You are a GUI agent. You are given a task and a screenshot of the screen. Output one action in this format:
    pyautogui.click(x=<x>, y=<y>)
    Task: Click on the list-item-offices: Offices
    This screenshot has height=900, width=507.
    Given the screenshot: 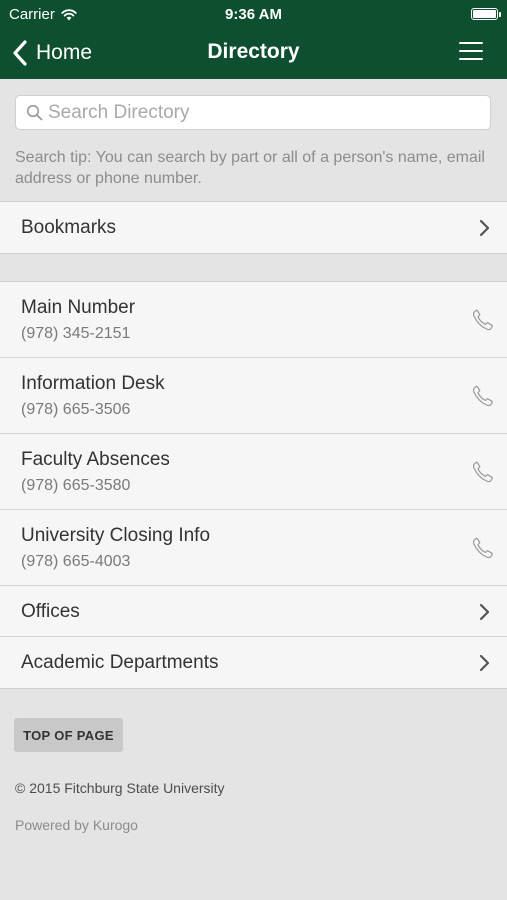 What is the action you would take?
    pyautogui.click(x=253, y=611)
    